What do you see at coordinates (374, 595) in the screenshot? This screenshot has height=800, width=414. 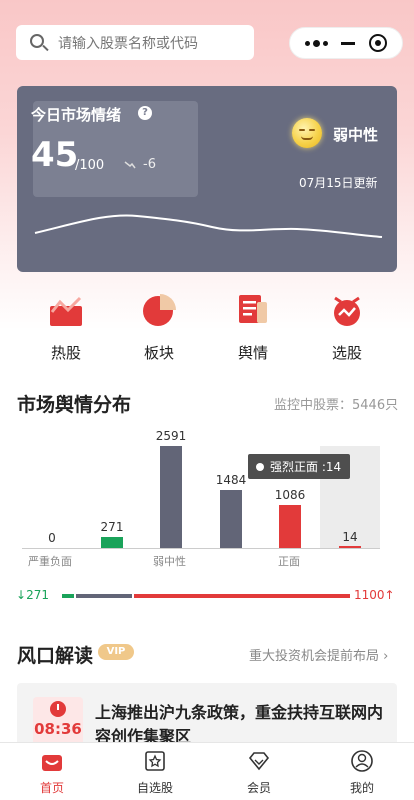 I see `positive-count: 1100↑` at bounding box center [374, 595].